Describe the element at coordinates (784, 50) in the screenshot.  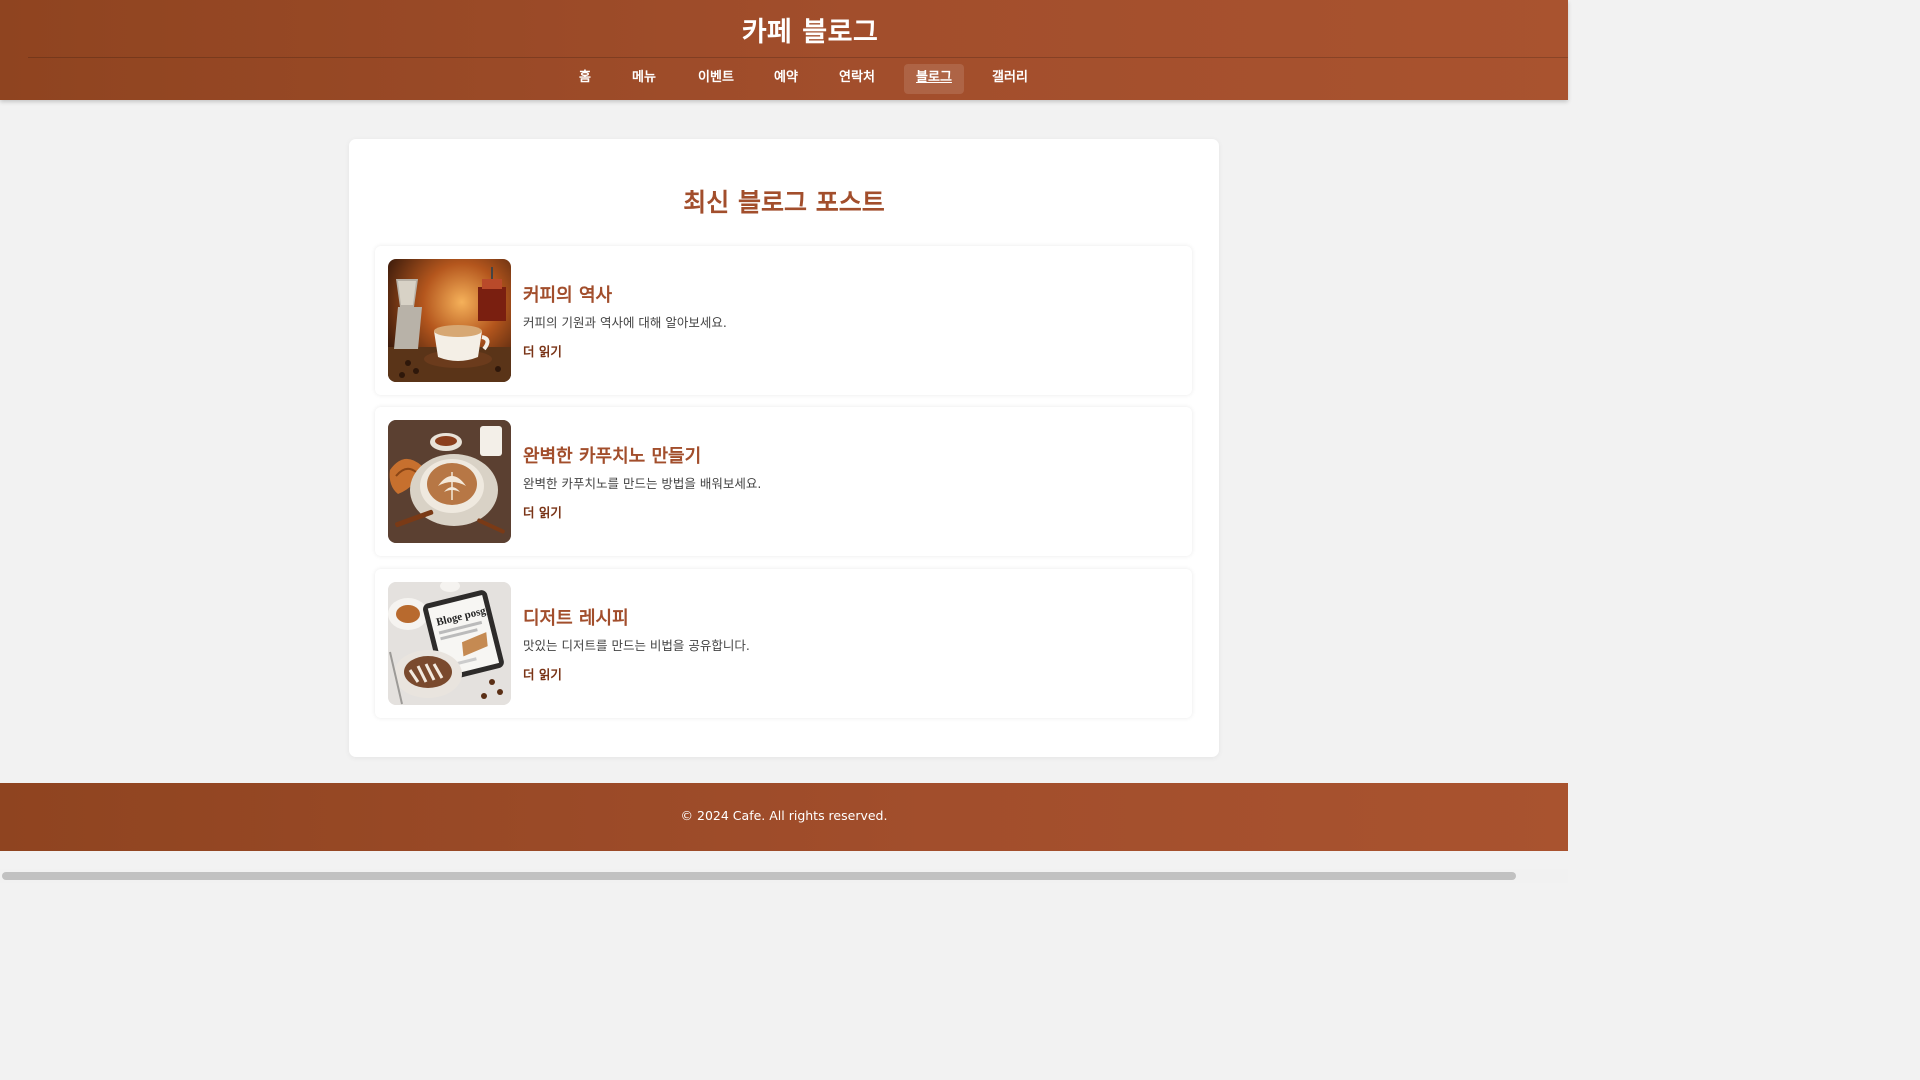
I see `site-header: 카페 블로그 홈 메뉴 이벤트 예약 연락처 블로그 갤러리` at that location.